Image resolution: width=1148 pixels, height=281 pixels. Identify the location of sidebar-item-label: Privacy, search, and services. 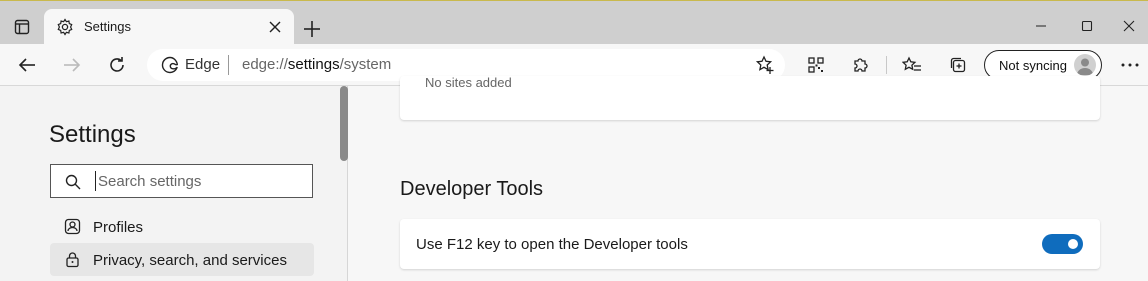
(190, 260).